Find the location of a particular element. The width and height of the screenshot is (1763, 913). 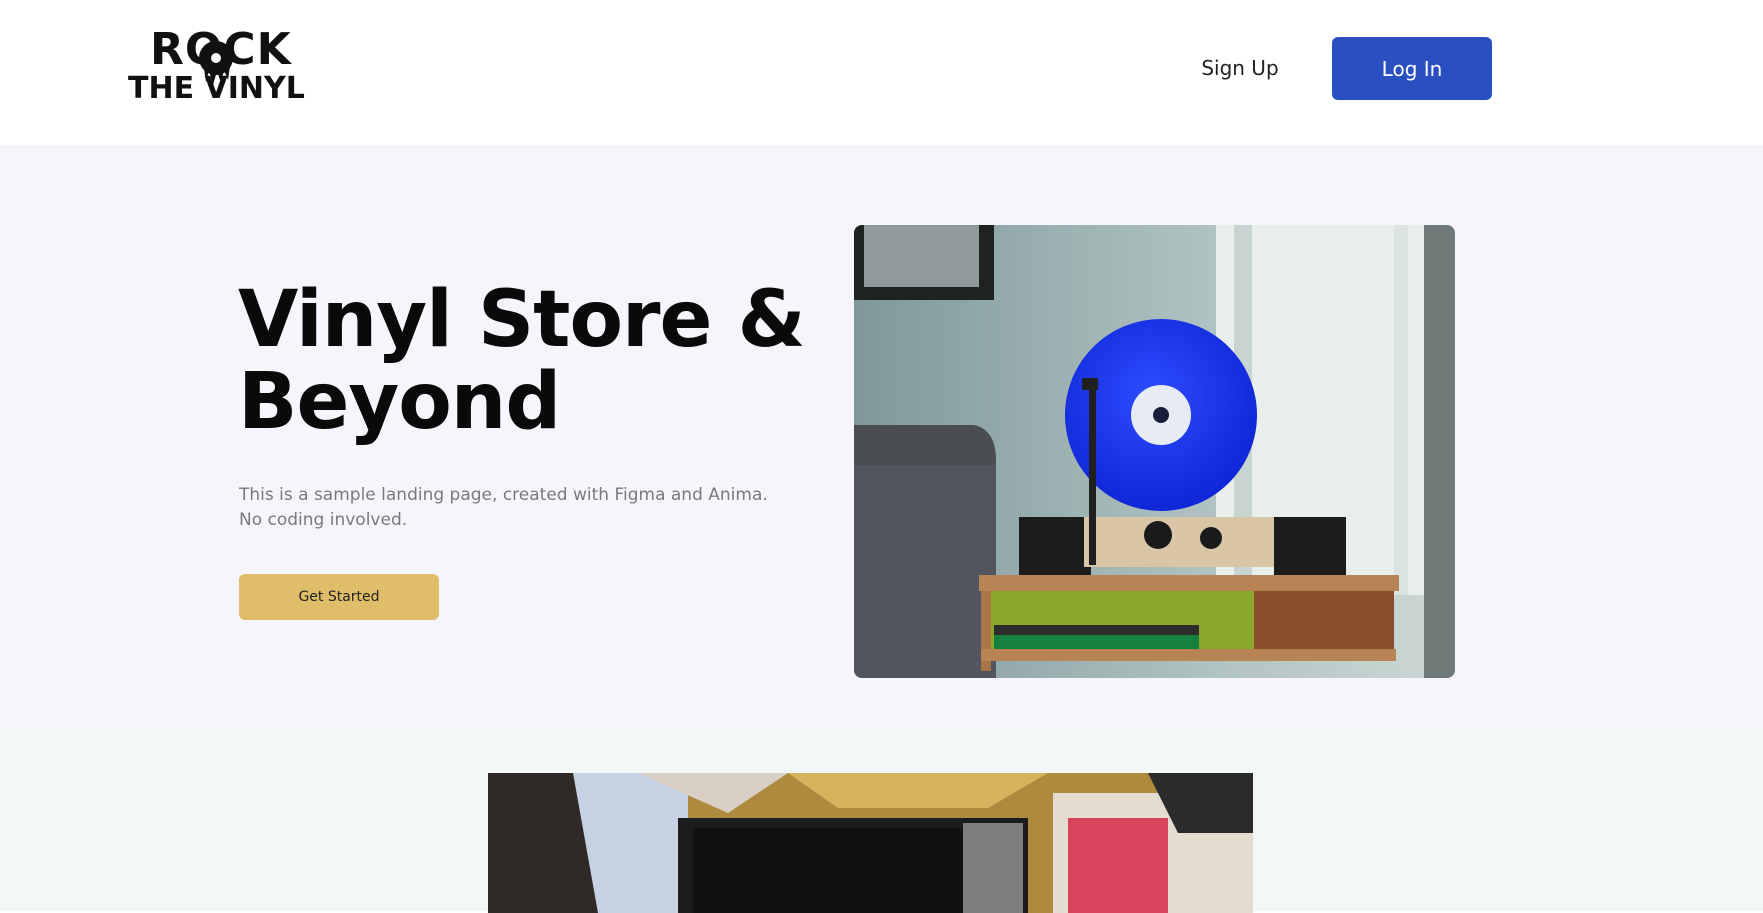

hero-title: Vinyl Store & Beyond is located at coordinates (522, 361).